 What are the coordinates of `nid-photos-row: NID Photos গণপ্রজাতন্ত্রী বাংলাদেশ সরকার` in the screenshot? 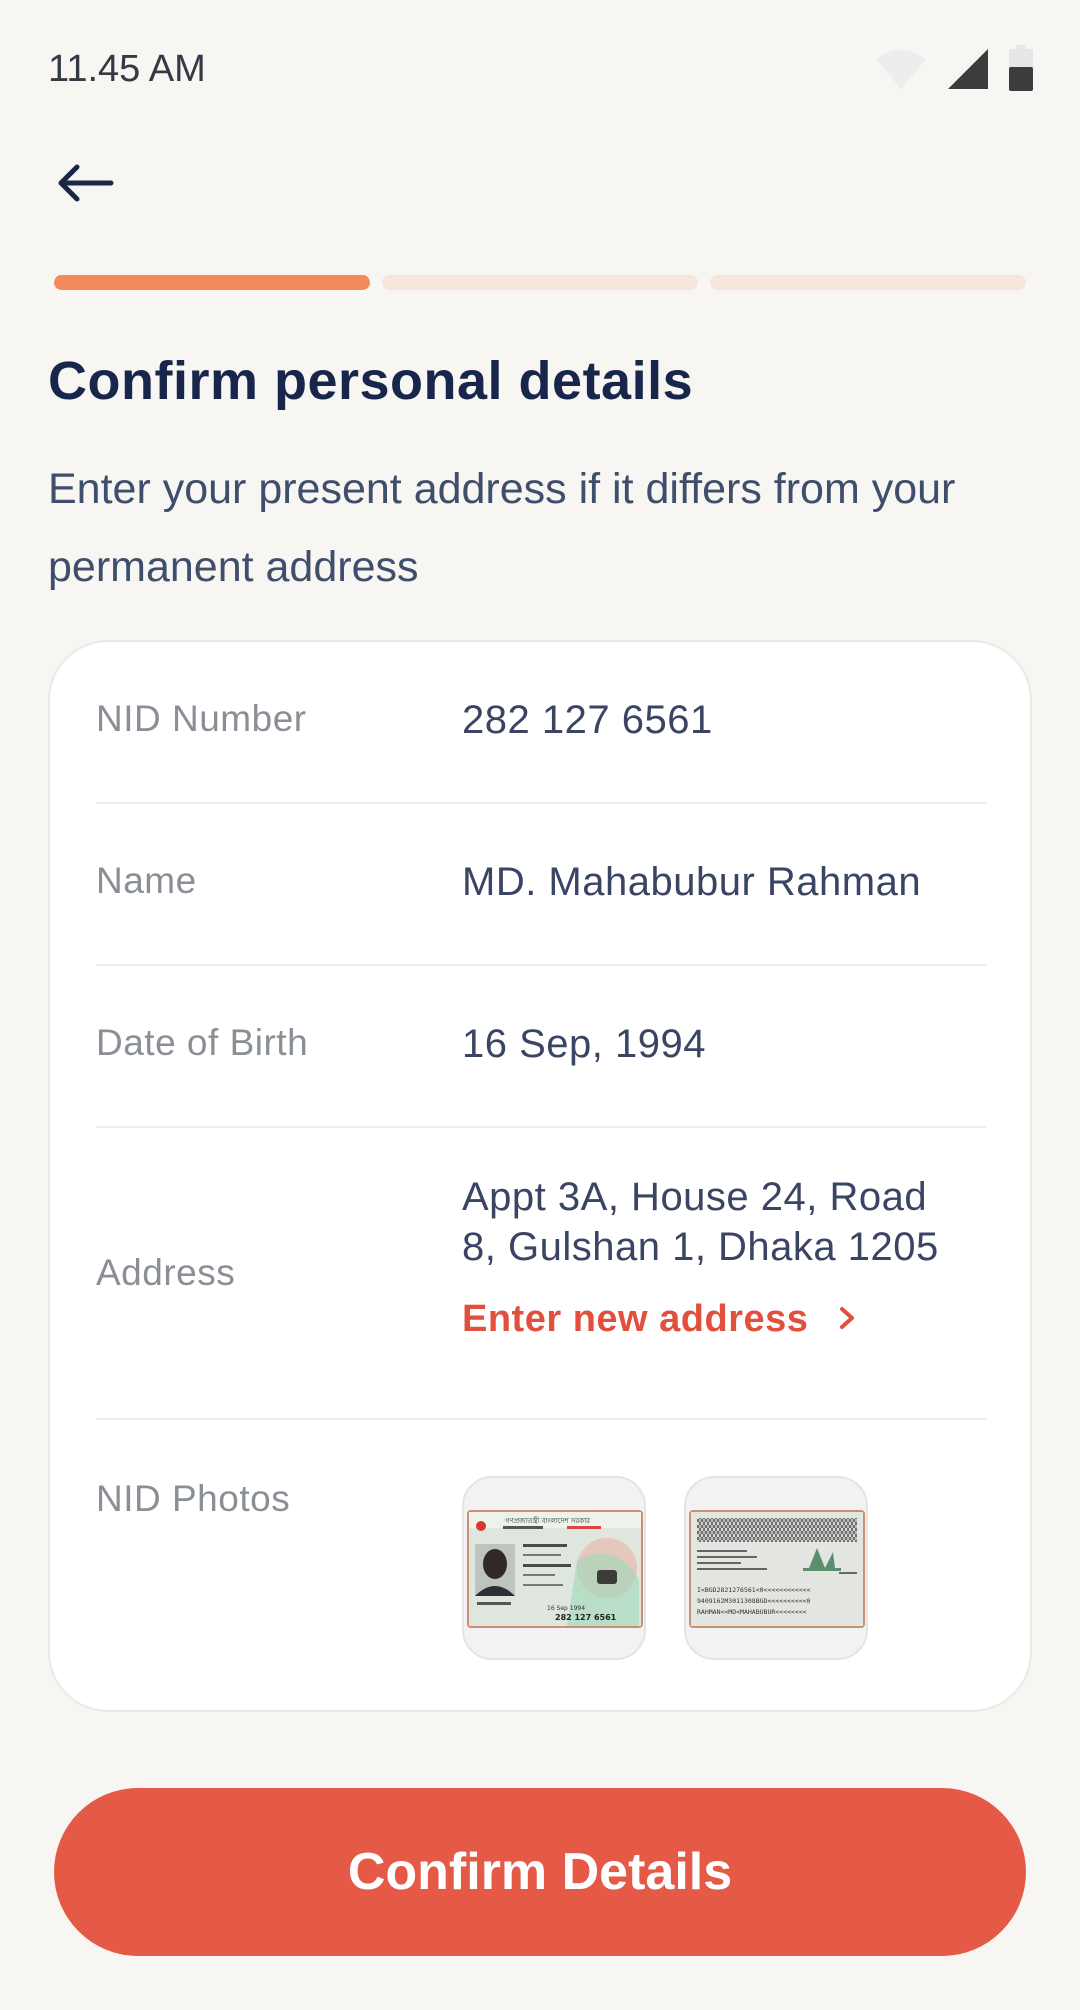 It's located at (541, 1566).